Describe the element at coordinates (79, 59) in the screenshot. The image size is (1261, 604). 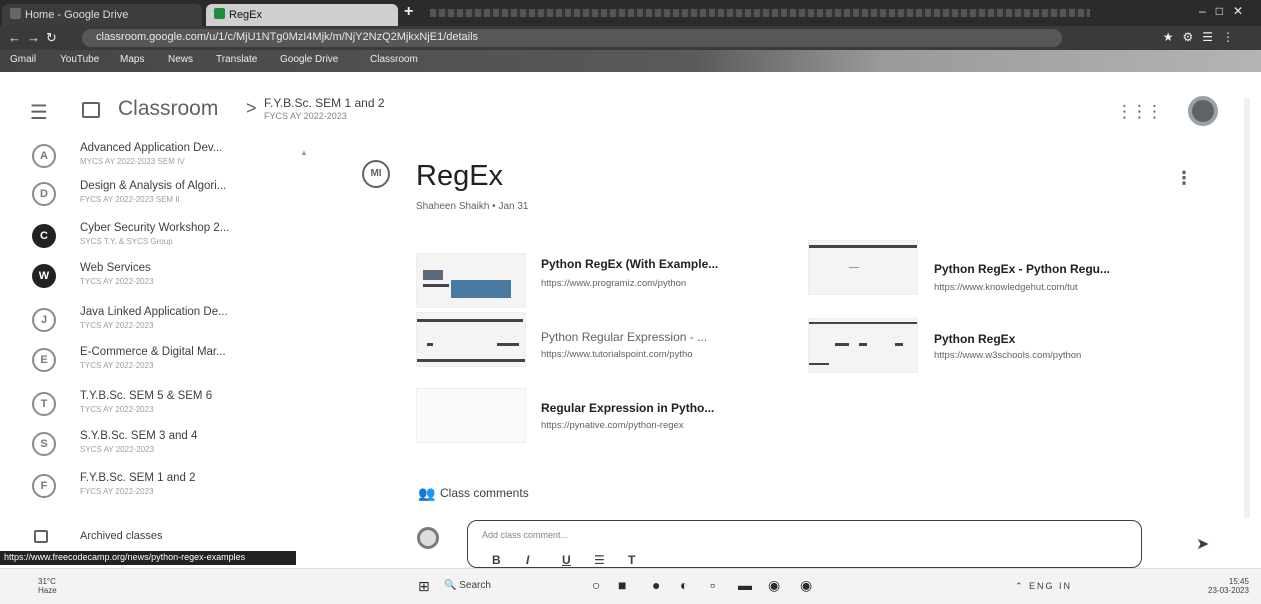
I see `bookmark-item: YouTube` at that location.